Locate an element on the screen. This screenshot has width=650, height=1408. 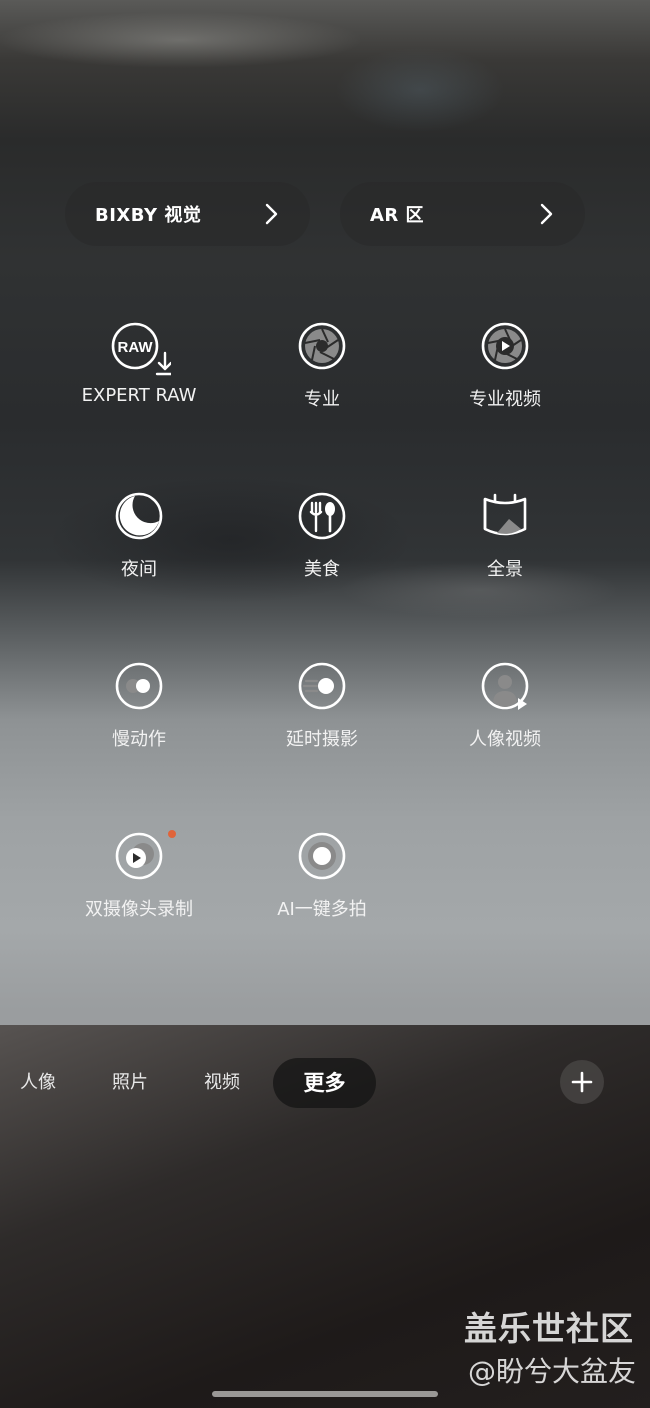
mode-pro: 专业 is located at coordinates (322, 363).